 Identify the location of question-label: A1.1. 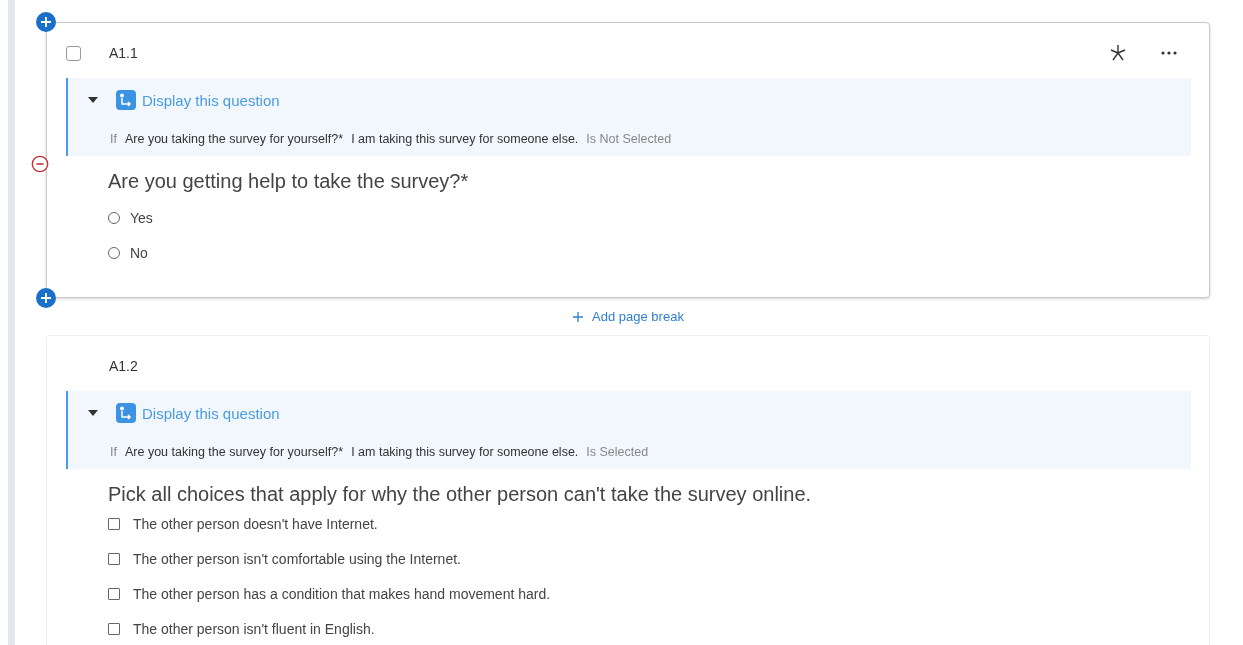
(123, 53).